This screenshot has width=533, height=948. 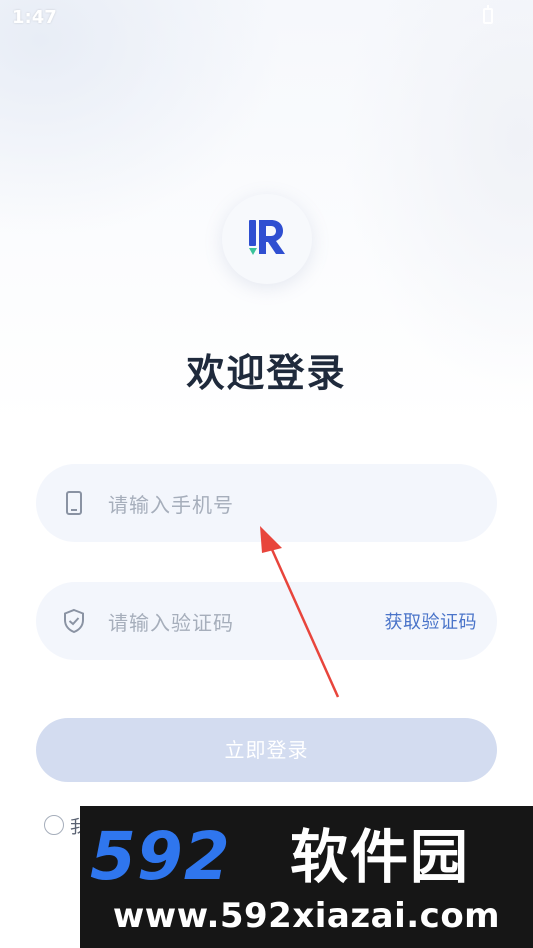 What do you see at coordinates (160, 856) in the screenshot?
I see `watermark-number: 592` at bounding box center [160, 856].